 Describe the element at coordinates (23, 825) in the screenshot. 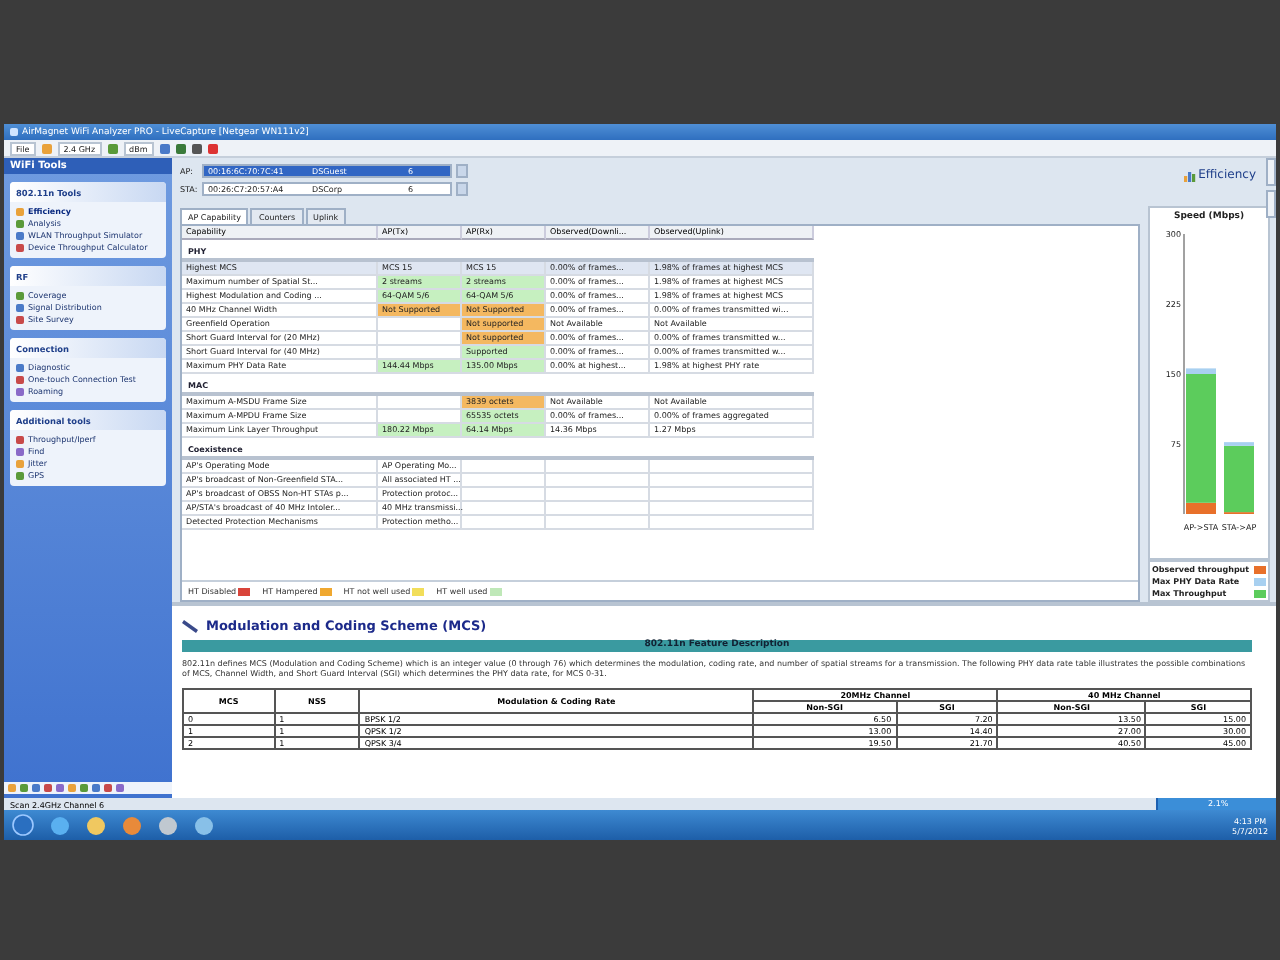

I see `start-button` at that location.